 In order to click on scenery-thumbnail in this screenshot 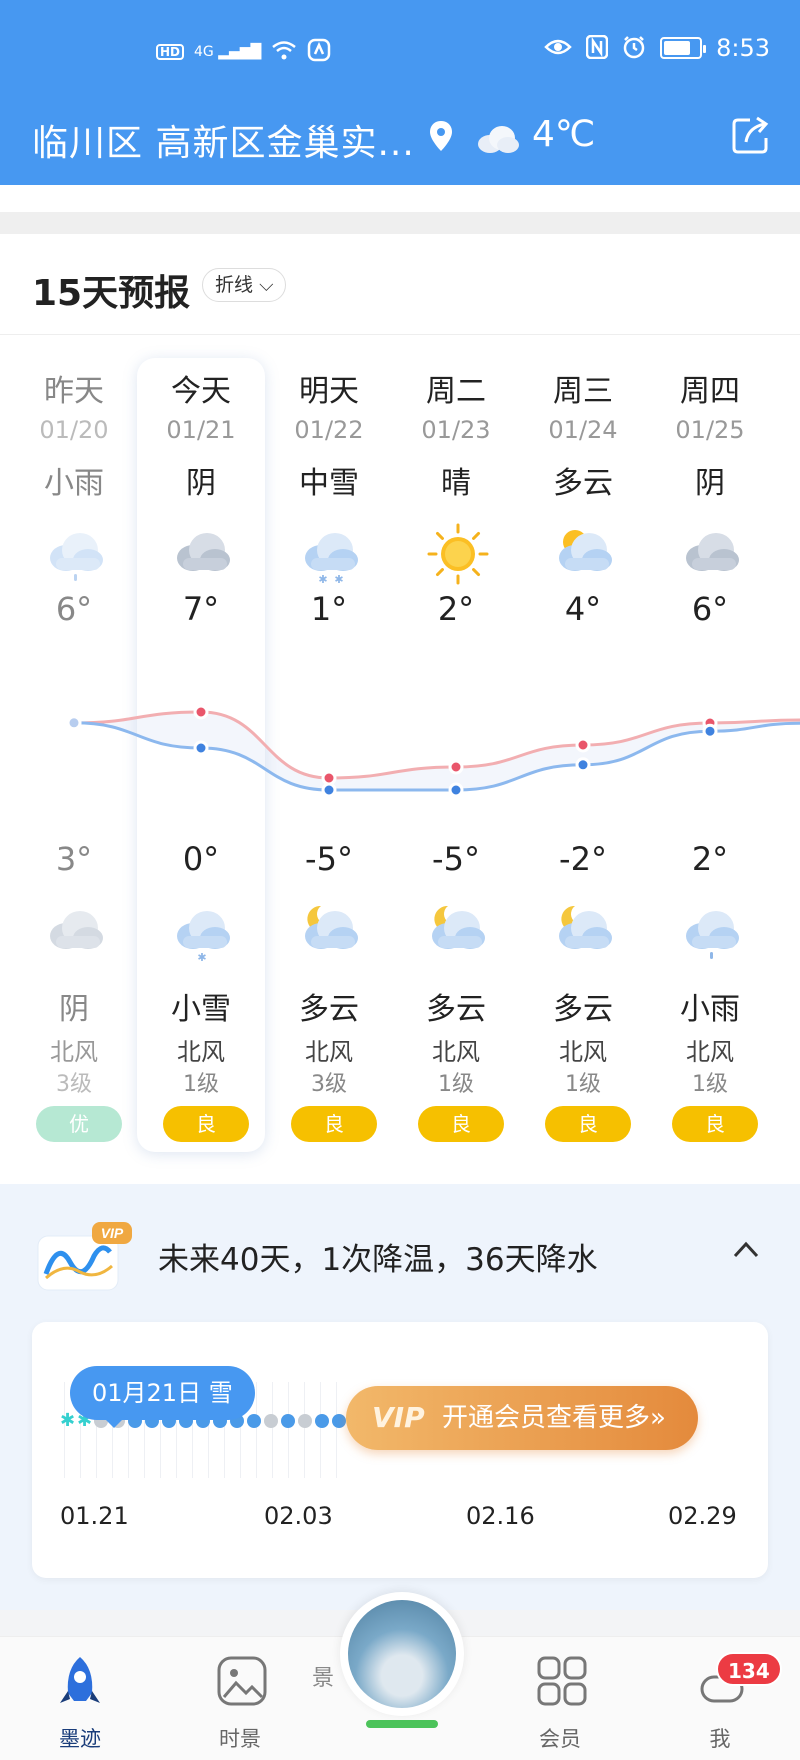, I will do `click(402, 1654)`.